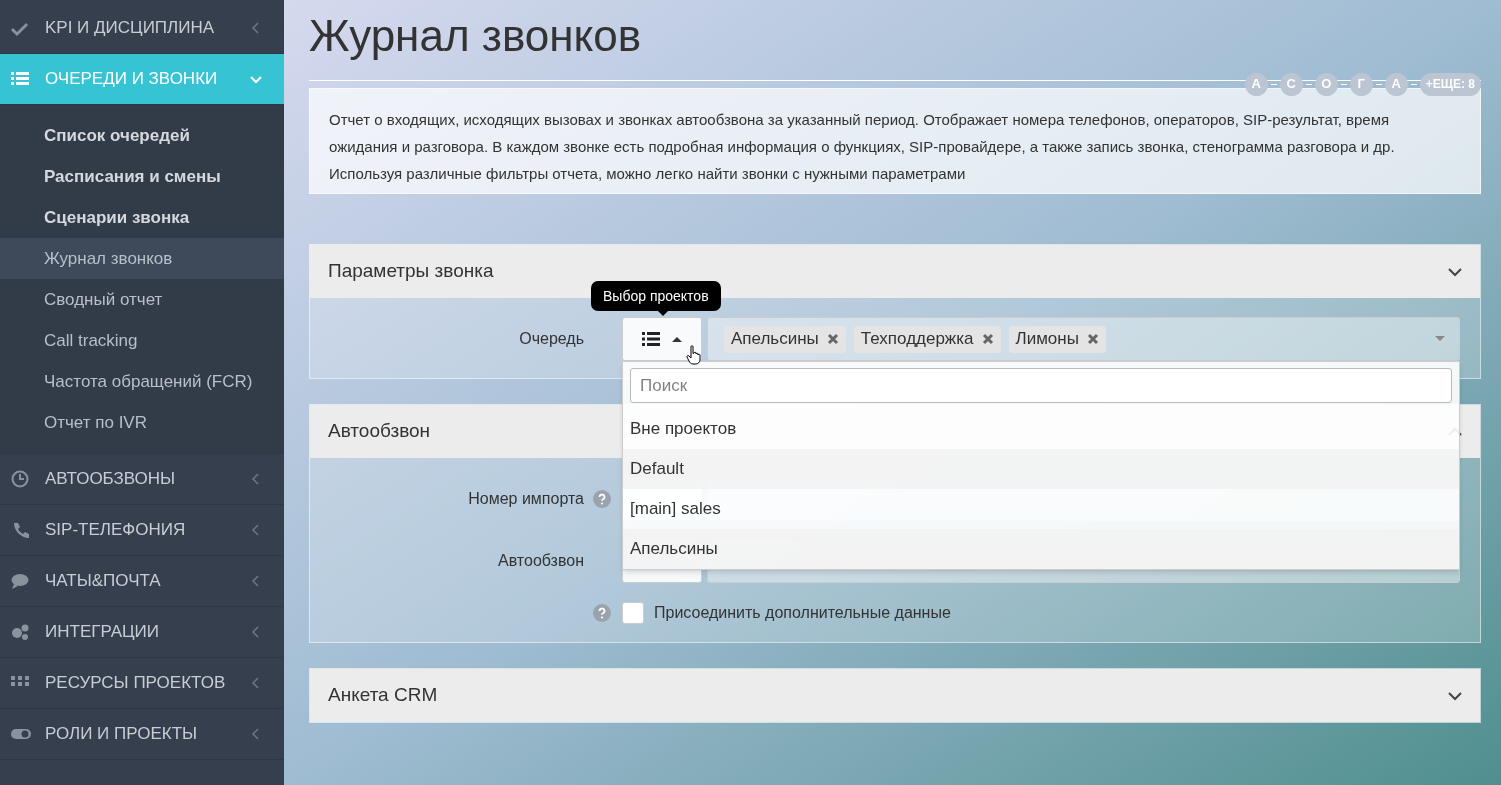 This screenshot has height=785, width=1501. What do you see at coordinates (895, 141) in the screenshot?
I see `description-box: Отчет о входящих, исходящих вызовах и звонках автообзвона за указанный период. Отображает номера телефонов, операторов, SIP-результат, время ожидания и разговора. В каждом звонке есть подробная информация о функциях, SIP-провайдере, а также запись звонка, стенограмма разговора и др. Используя различные фильтры отчета, можно легко найти звонки с нужными параметрами` at bounding box center [895, 141].